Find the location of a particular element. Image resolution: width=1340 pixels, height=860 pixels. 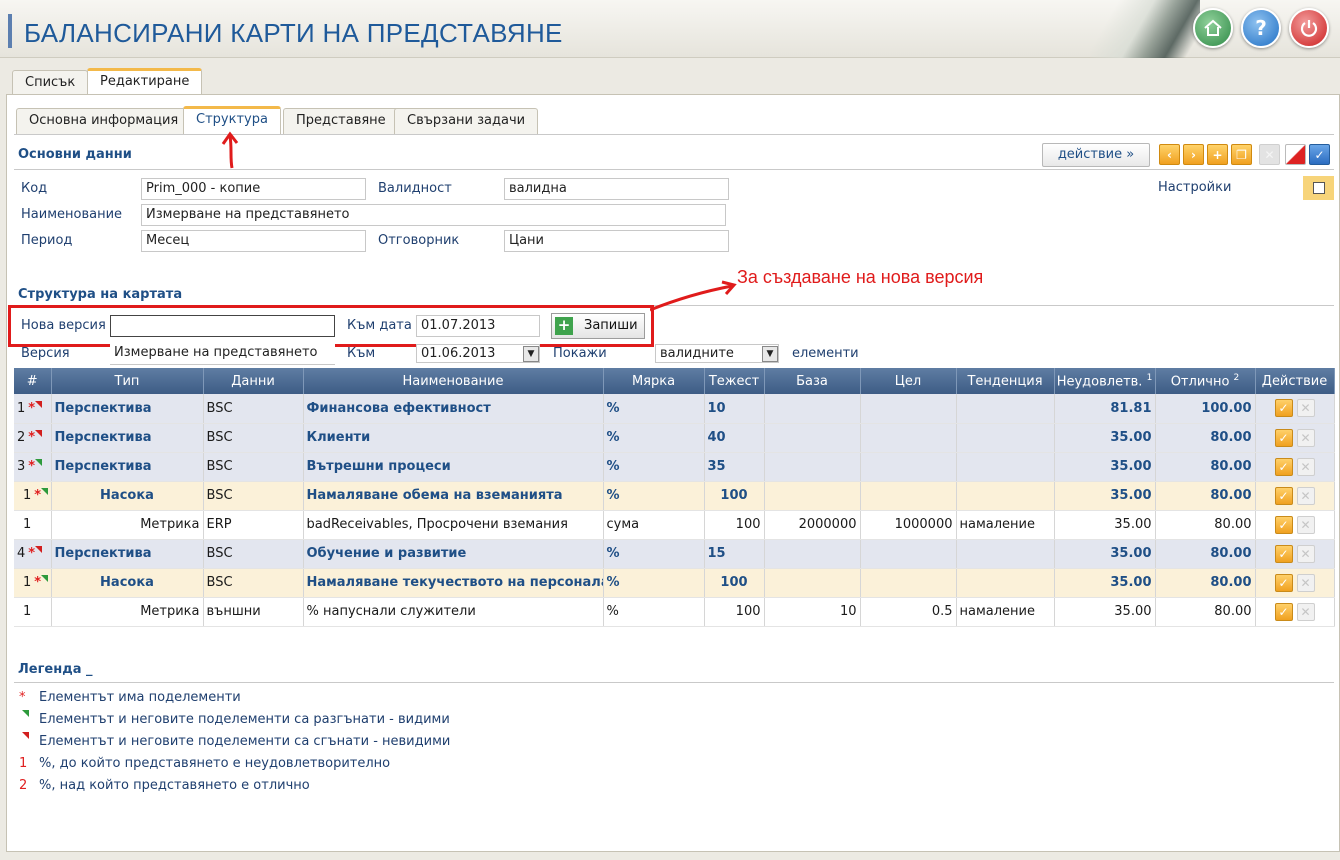

code-field: Prim_000 - копие is located at coordinates (253, 189).